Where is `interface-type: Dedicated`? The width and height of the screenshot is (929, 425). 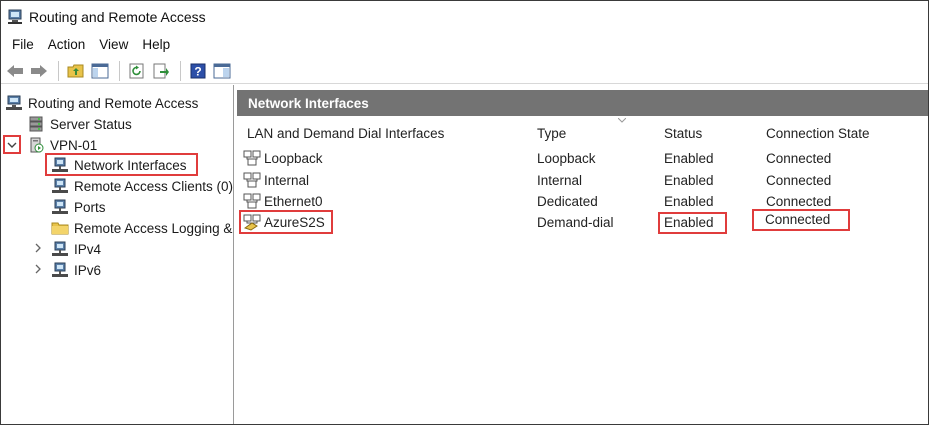
interface-type: Dedicated is located at coordinates (567, 201).